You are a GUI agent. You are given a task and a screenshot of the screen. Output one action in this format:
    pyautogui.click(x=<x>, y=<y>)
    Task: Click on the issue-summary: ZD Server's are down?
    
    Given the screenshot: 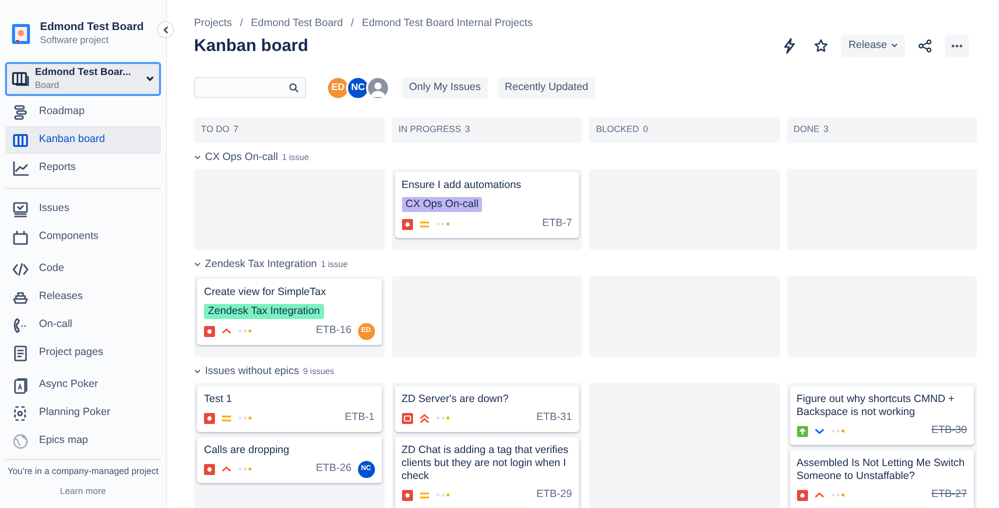 What is the action you would take?
    pyautogui.click(x=456, y=399)
    